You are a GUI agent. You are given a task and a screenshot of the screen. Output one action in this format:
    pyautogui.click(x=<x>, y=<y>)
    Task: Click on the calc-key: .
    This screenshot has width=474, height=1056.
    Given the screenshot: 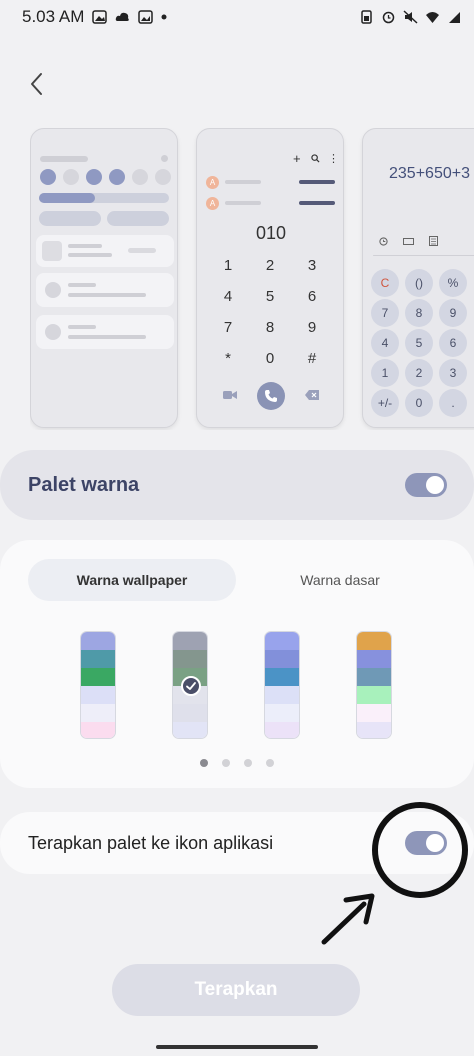 What is the action you would take?
    pyautogui.click(x=453, y=403)
    